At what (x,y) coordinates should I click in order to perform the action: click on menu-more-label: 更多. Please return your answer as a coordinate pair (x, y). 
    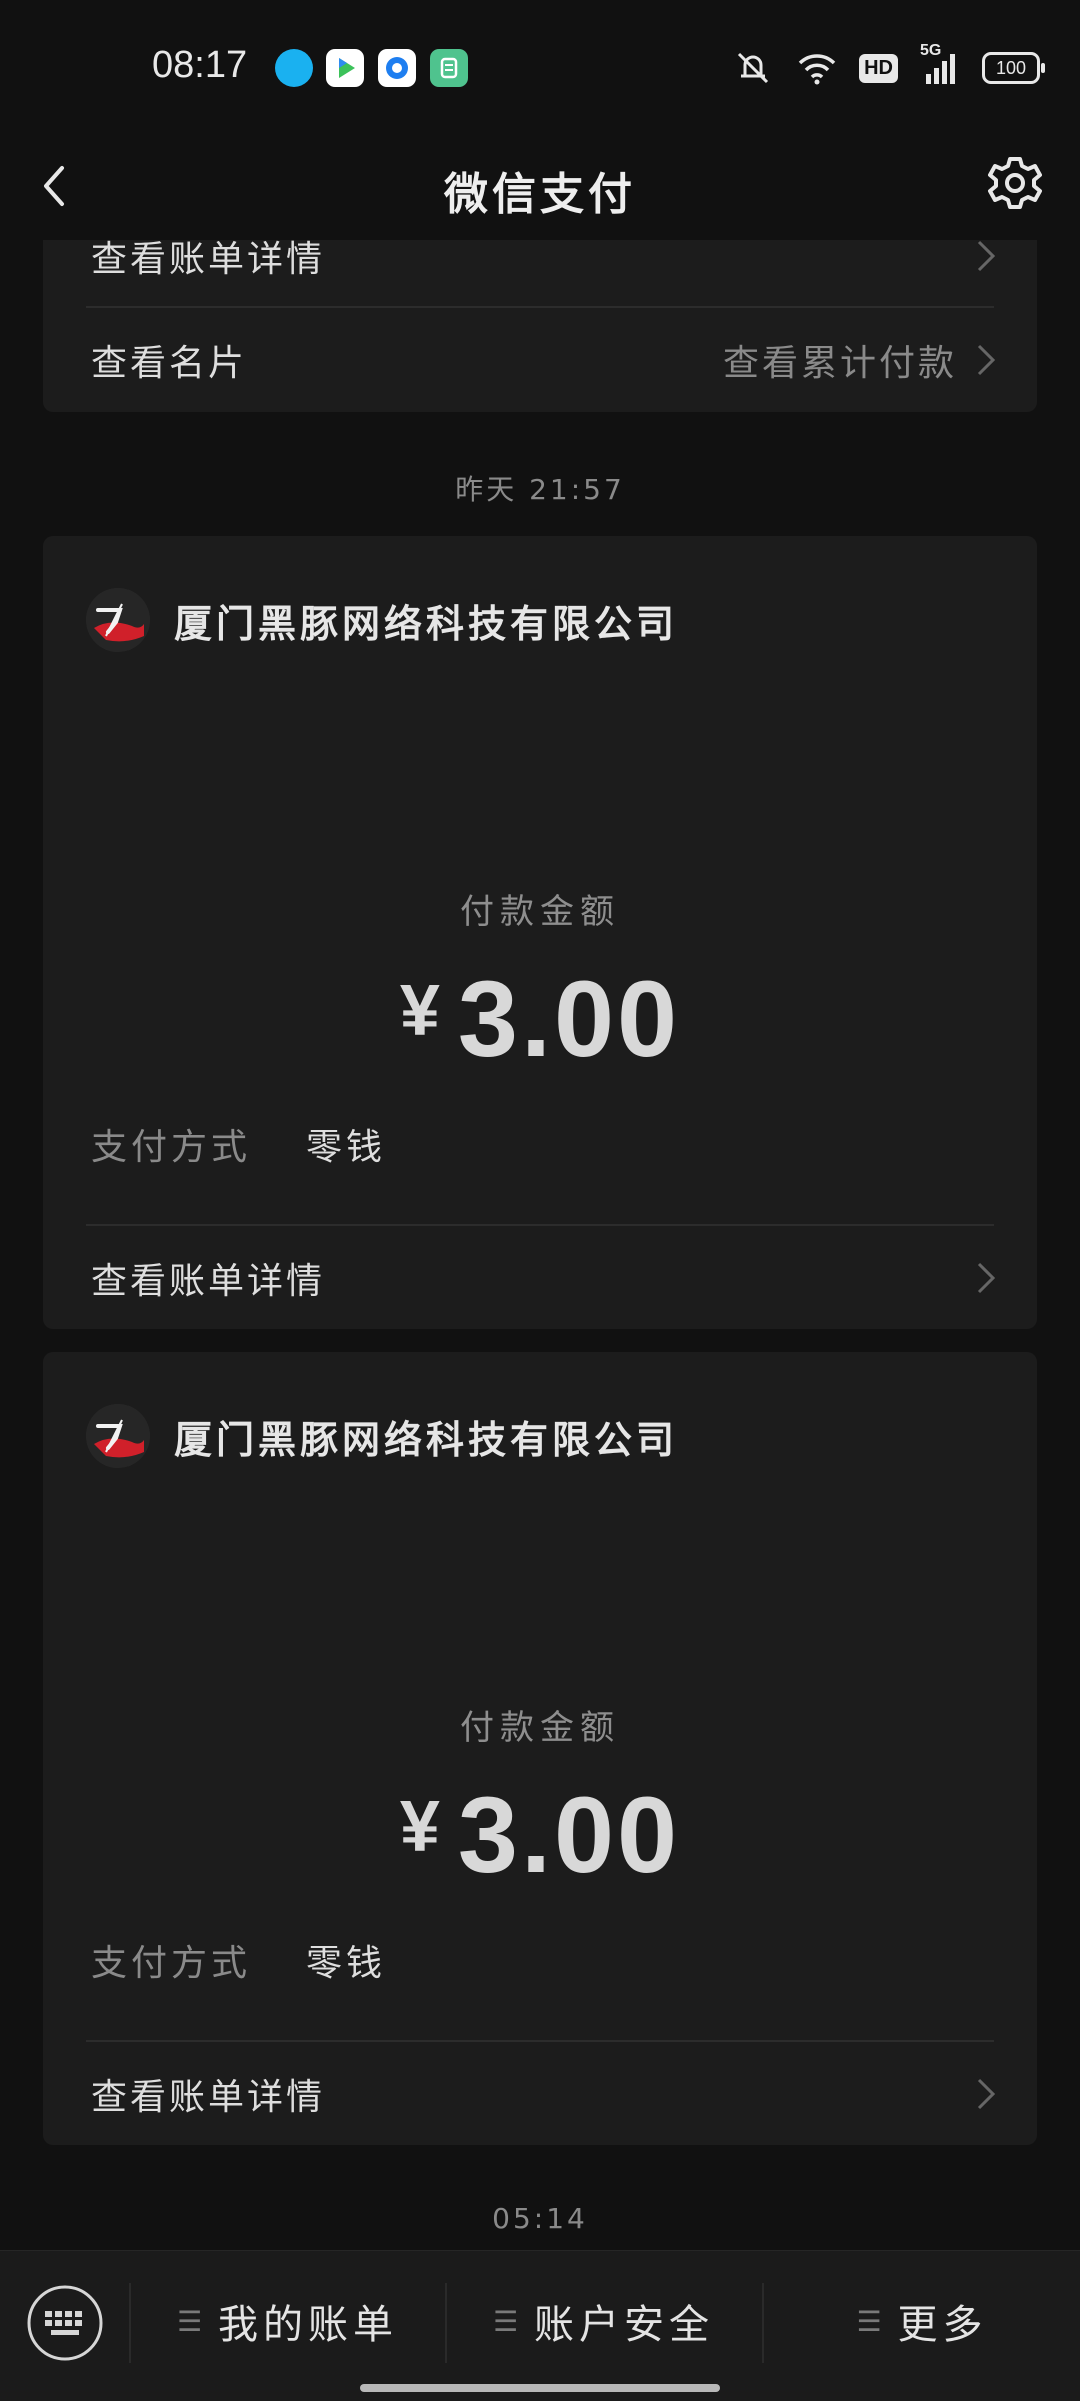
    Looking at the image, I should click on (942, 2325).